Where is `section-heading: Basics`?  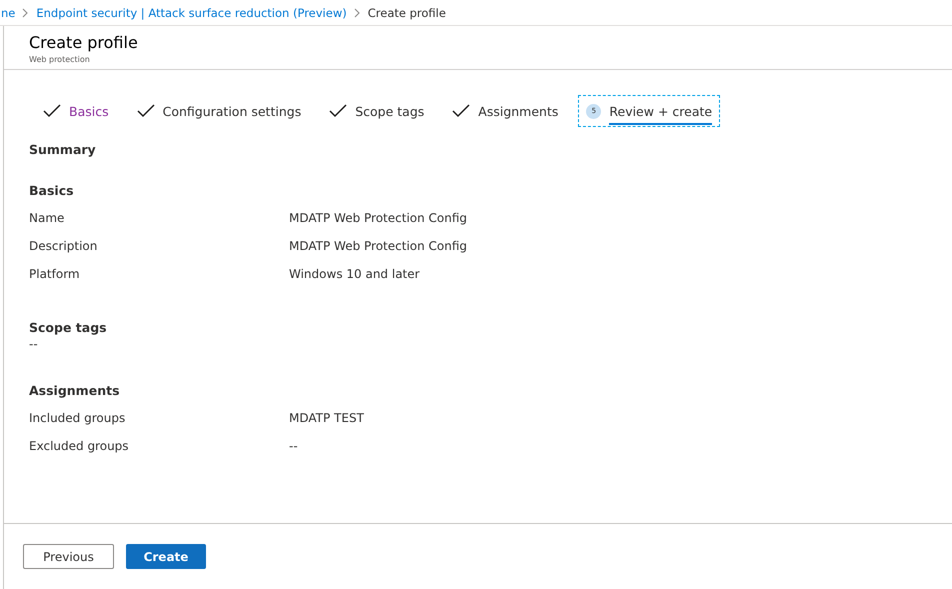 section-heading: Basics is located at coordinates (52, 190).